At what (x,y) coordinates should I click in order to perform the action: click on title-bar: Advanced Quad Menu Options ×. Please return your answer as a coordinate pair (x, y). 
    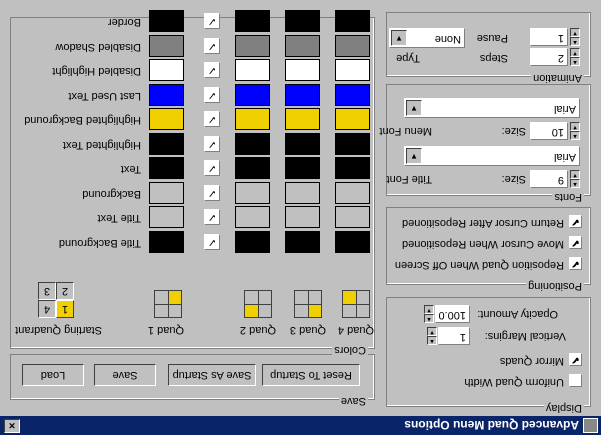
    Looking at the image, I should click on (300, 425).